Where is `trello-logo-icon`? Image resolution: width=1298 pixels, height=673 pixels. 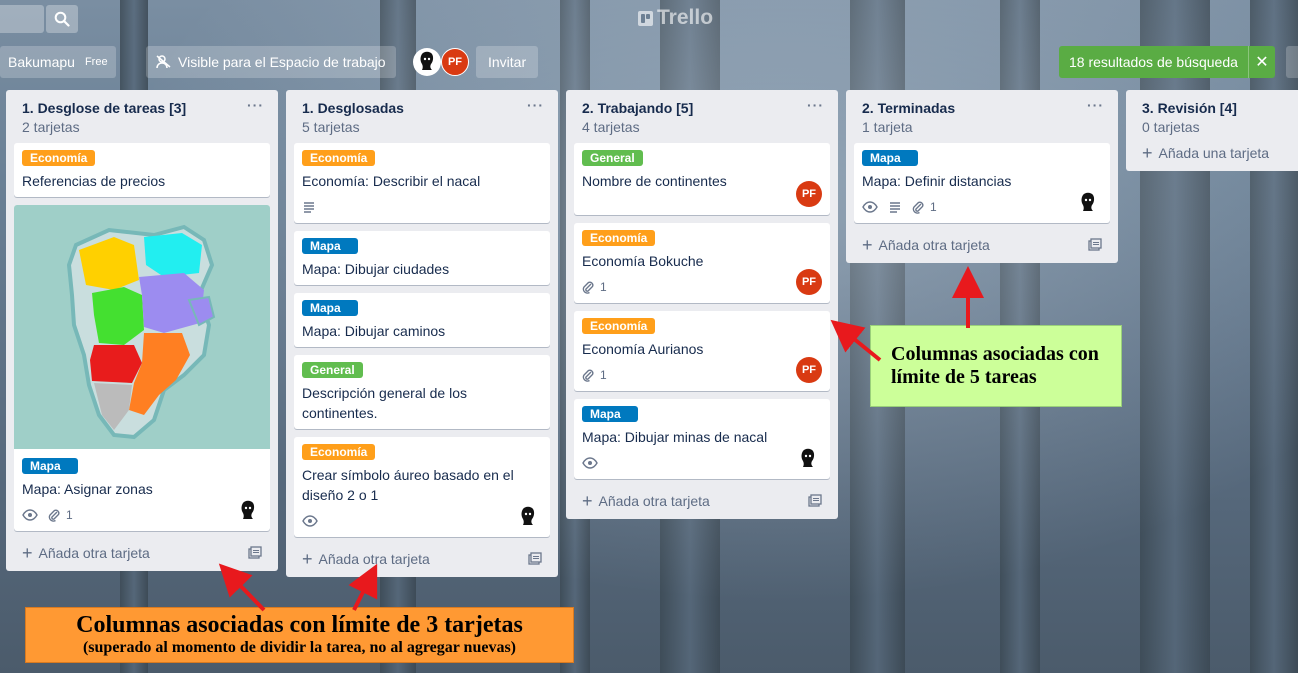 trello-logo-icon is located at coordinates (645, 18).